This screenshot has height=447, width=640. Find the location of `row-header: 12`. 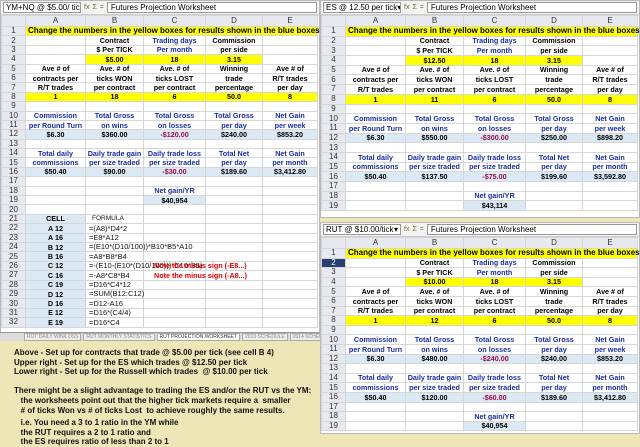

row-header: 12 is located at coordinates (333, 359).